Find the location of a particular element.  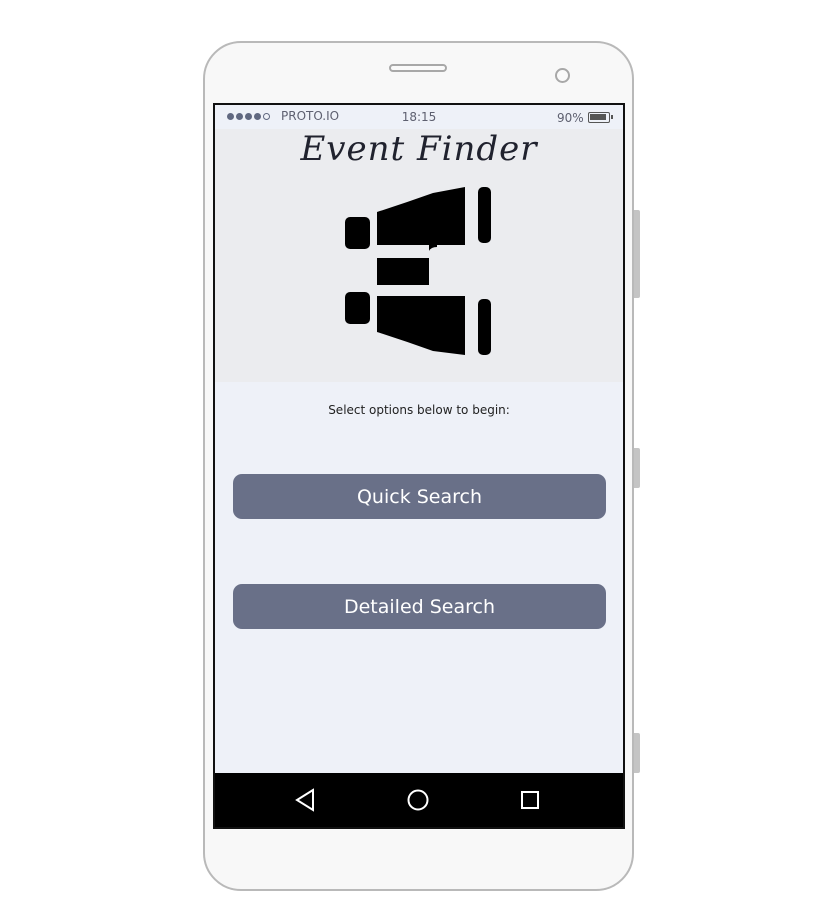

quick-search-button: Quick Search is located at coordinates (419, 496).